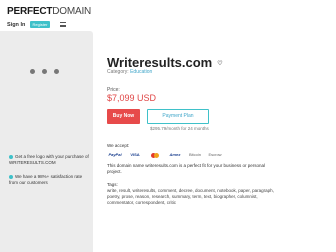 This screenshot has height=252, width=336. I want to click on mastercard-icon, so click(155, 155).